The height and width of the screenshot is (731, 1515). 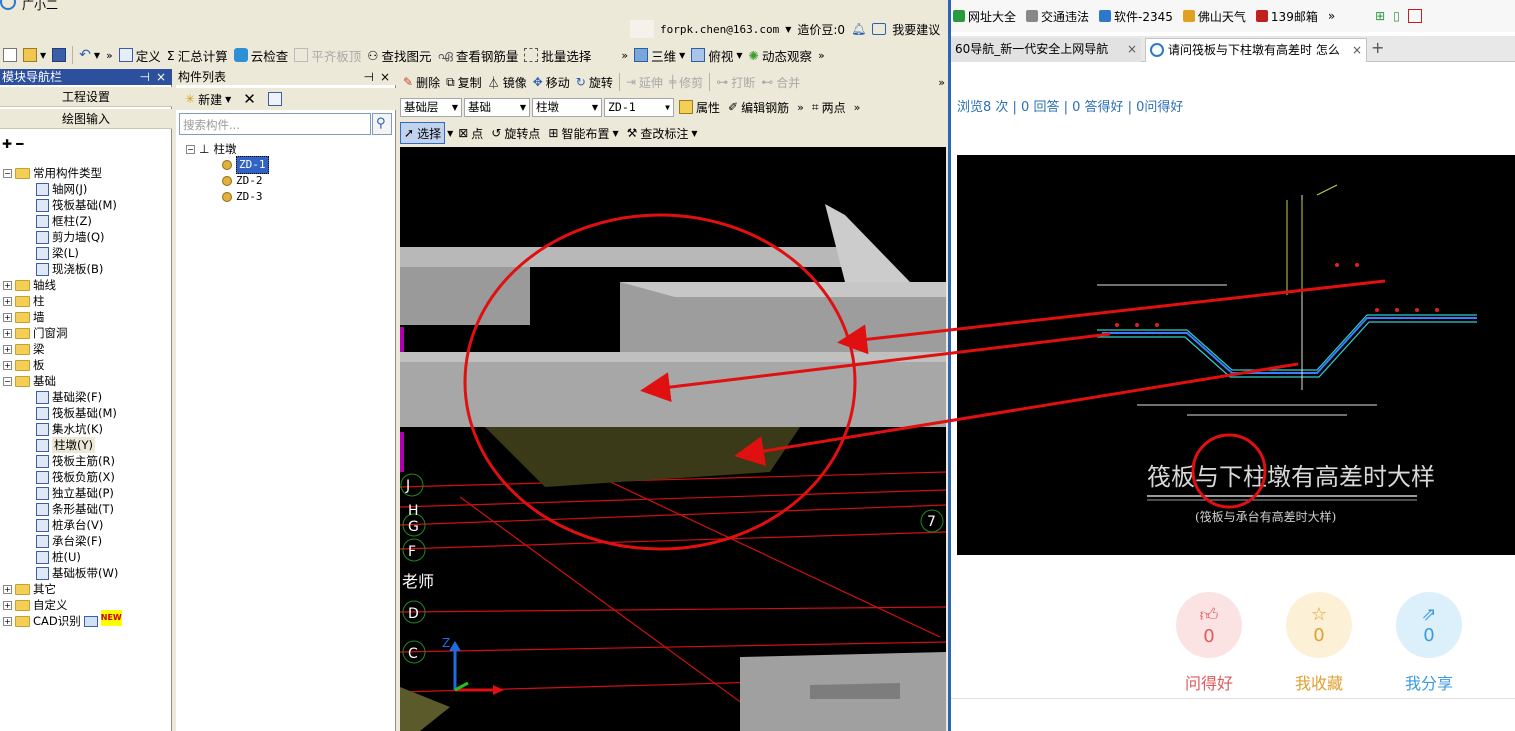 What do you see at coordinates (57, 253) in the screenshot?
I see `tree-item: 梁(L)` at bounding box center [57, 253].